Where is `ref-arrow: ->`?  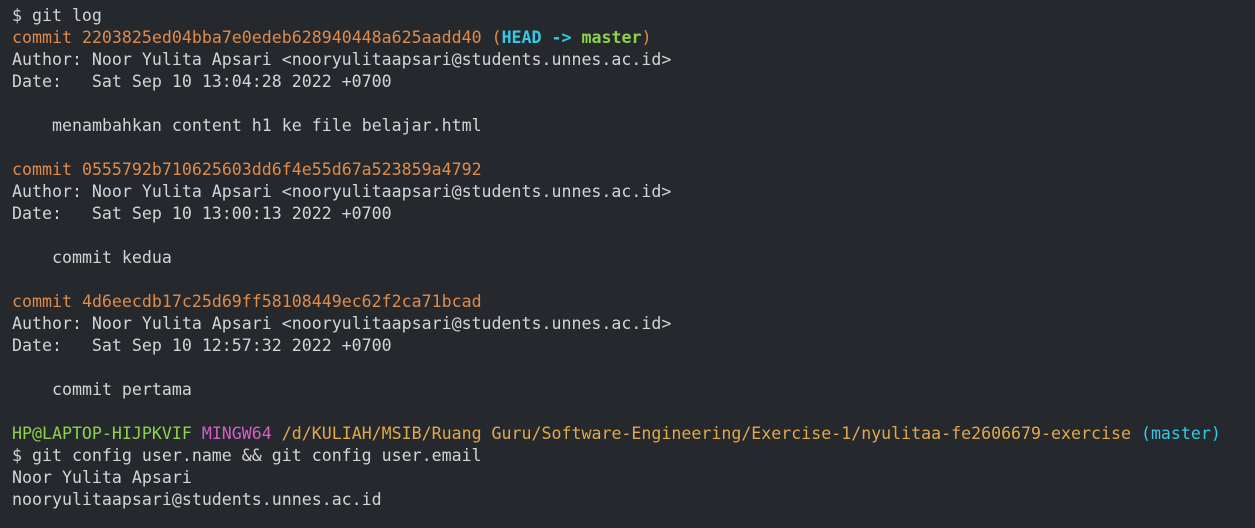 ref-arrow: -> is located at coordinates (561, 37).